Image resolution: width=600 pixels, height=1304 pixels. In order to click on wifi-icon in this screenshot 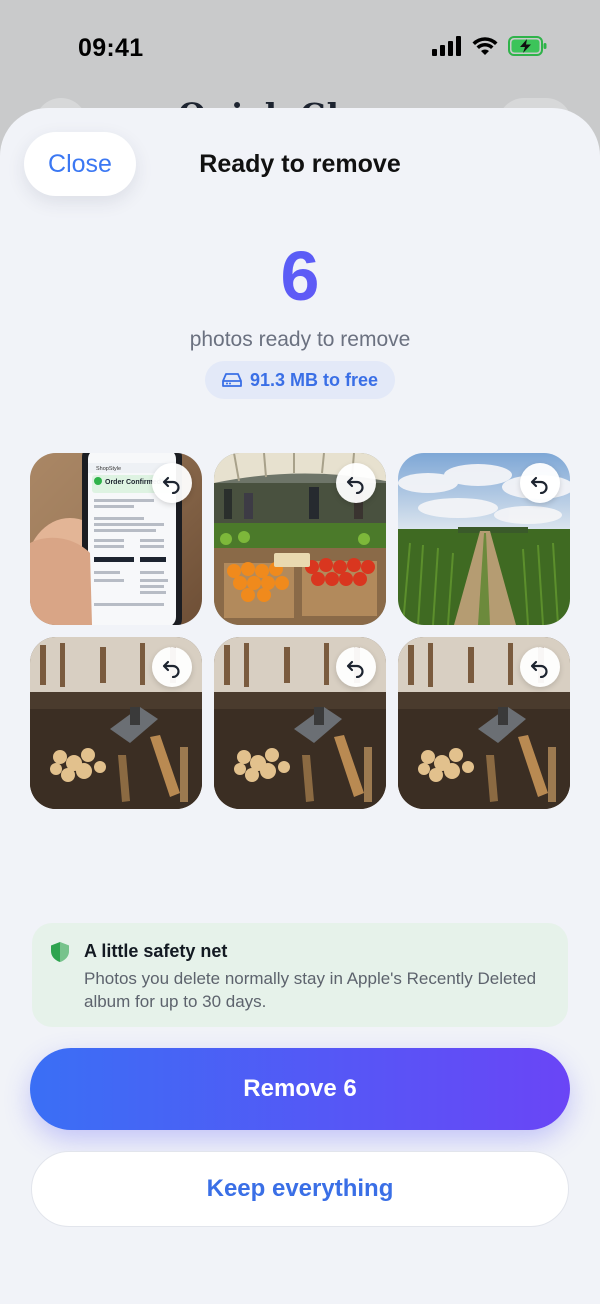, I will do `click(485, 46)`.